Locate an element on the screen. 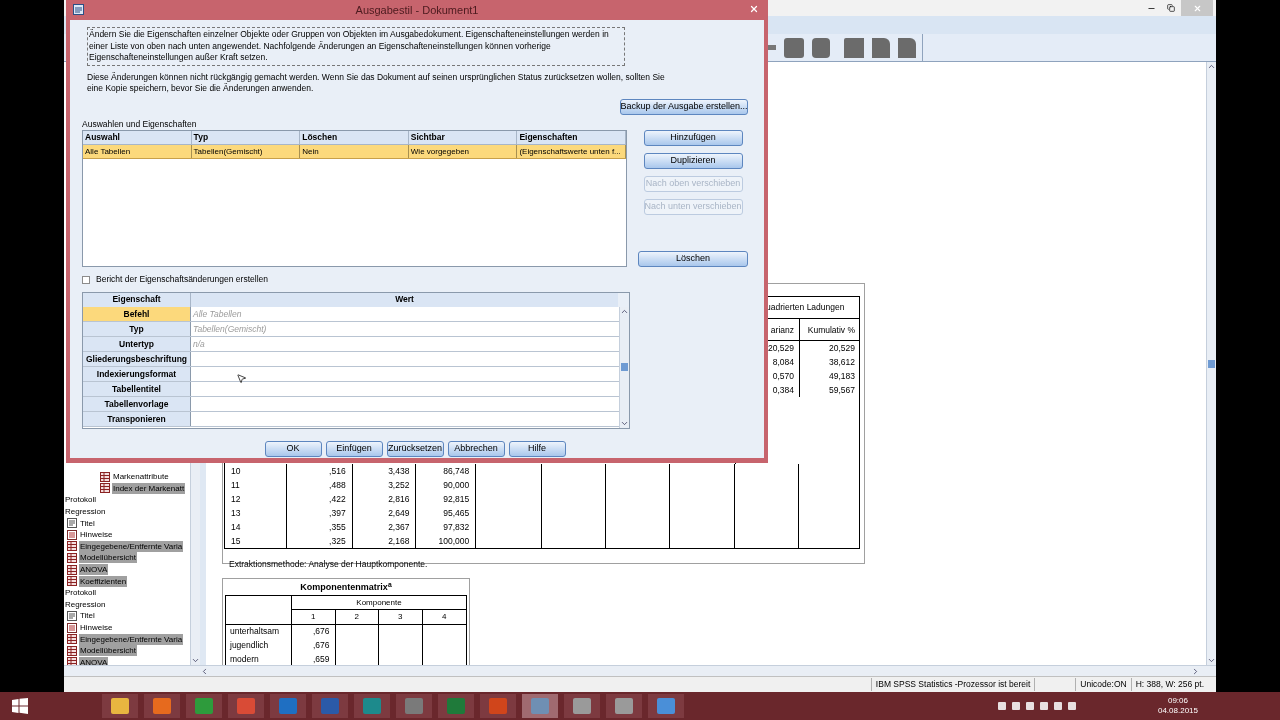  column-header: Sichtbar is located at coordinates (463, 137).